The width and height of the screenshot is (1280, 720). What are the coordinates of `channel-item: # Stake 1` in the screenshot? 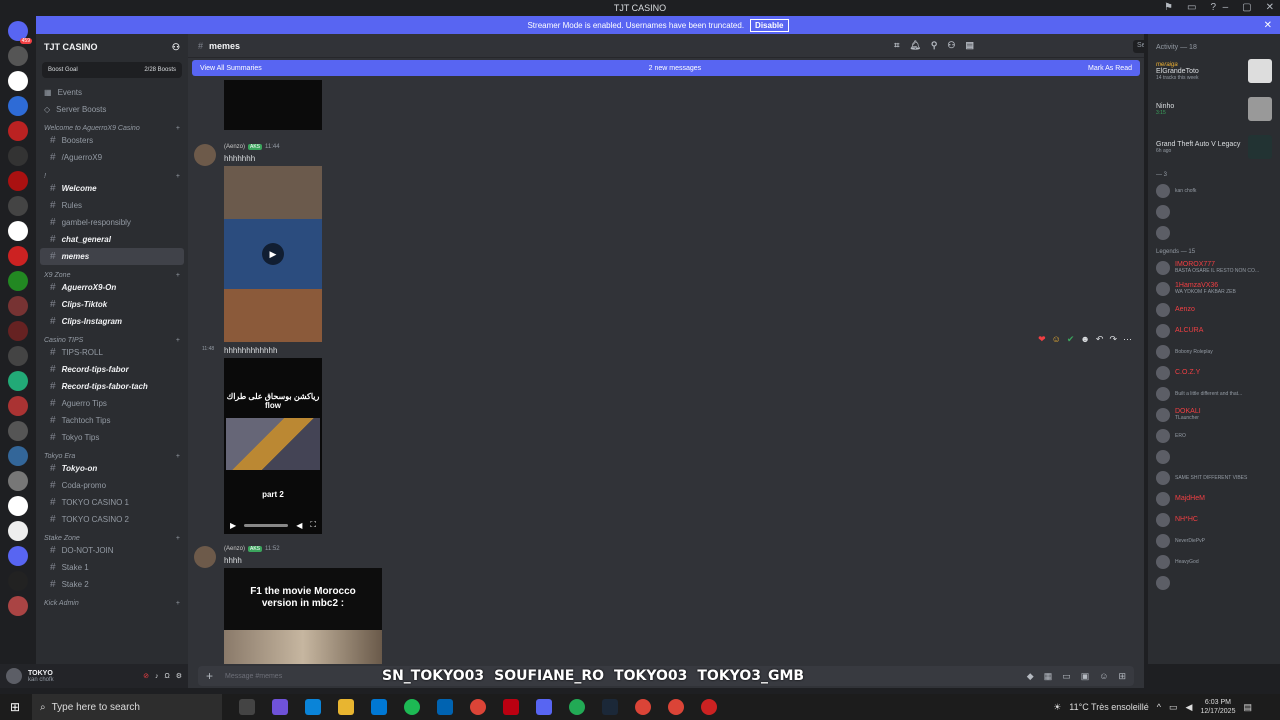 It's located at (112, 567).